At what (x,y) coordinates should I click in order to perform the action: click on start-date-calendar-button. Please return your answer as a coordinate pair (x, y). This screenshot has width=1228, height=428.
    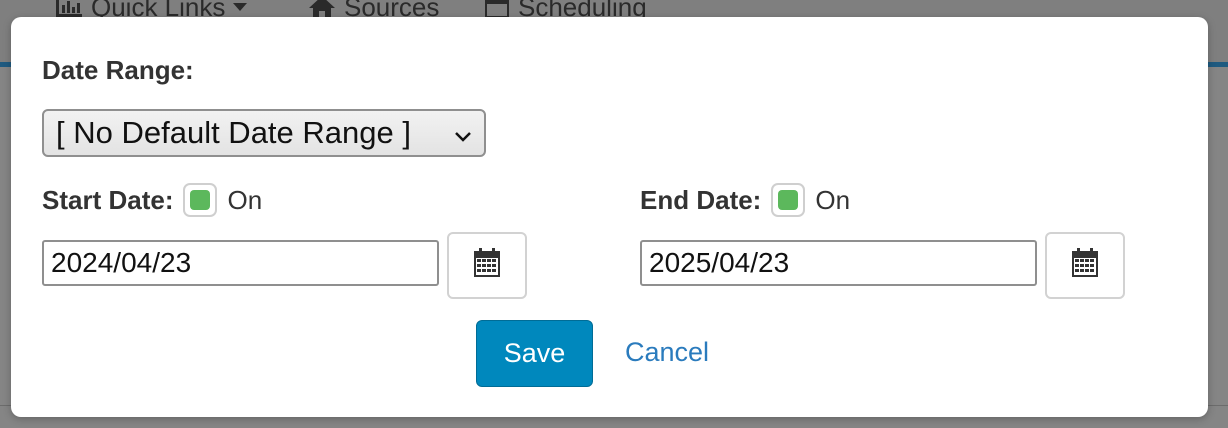
    Looking at the image, I should click on (487, 265).